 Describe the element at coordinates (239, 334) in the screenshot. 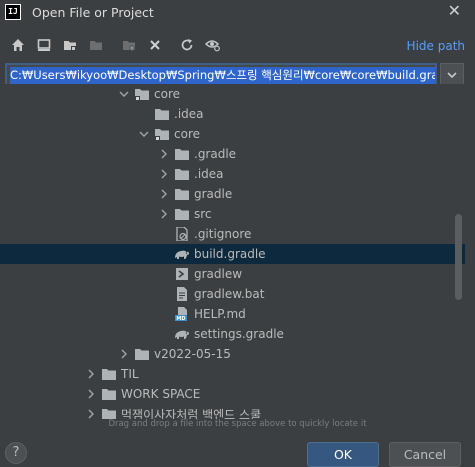

I see `tree-item-label: settings.gradle` at that location.